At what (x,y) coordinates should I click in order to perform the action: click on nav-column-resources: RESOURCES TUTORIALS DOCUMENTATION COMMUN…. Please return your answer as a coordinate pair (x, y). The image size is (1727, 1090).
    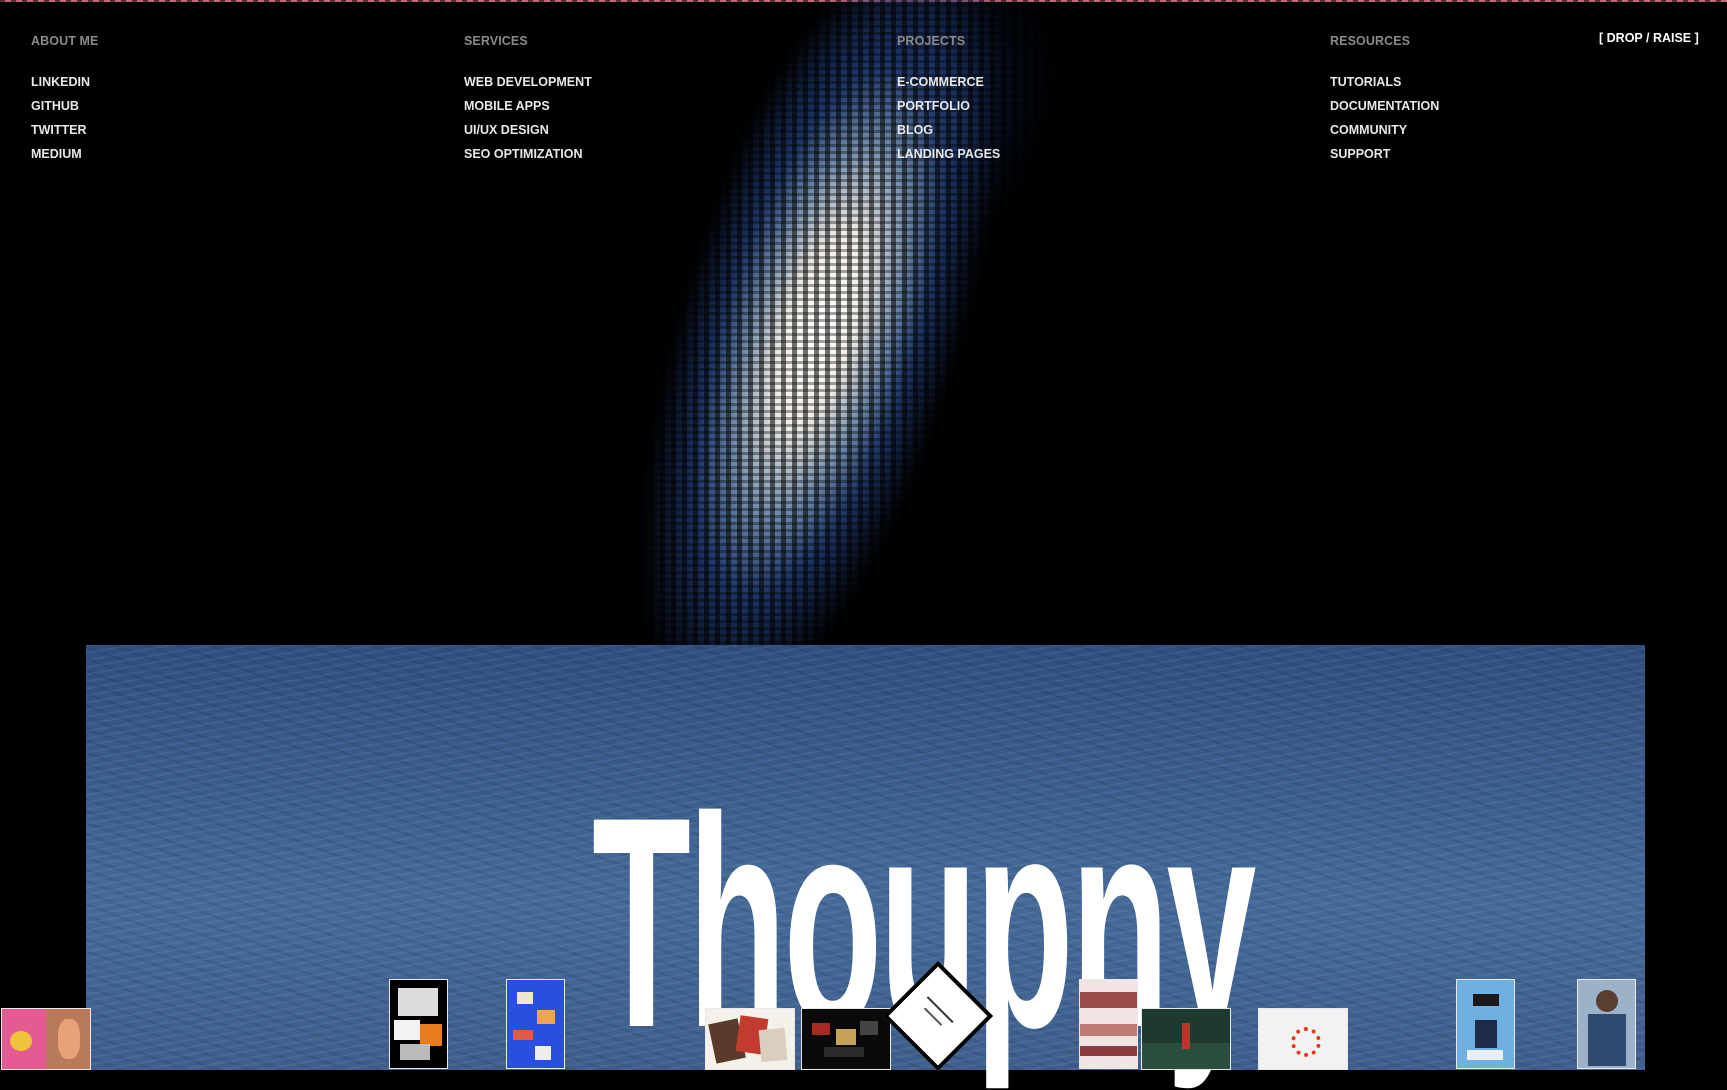
    Looking at the image, I should click on (1384, 100).